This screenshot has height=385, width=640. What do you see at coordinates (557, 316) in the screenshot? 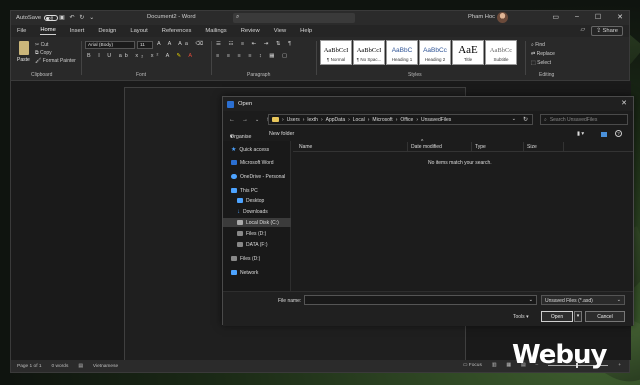
I see `open-button: Open` at bounding box center [557, 316].